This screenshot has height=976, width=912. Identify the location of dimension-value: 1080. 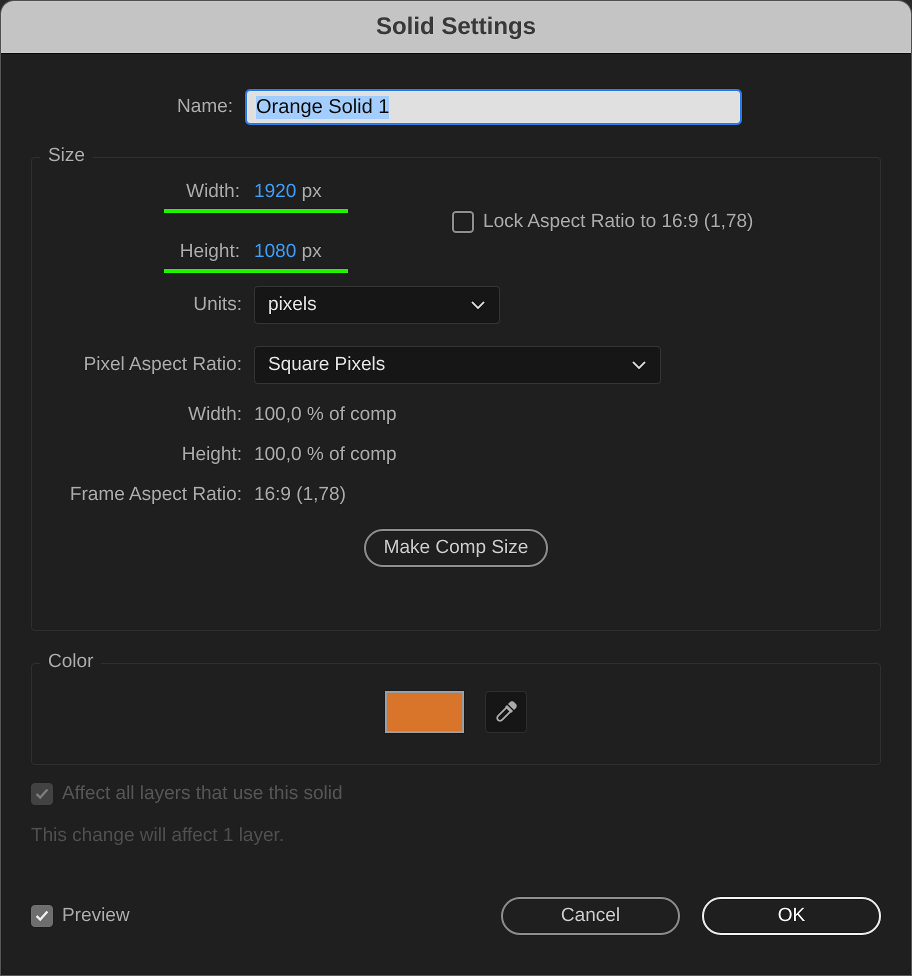
(275, 251).